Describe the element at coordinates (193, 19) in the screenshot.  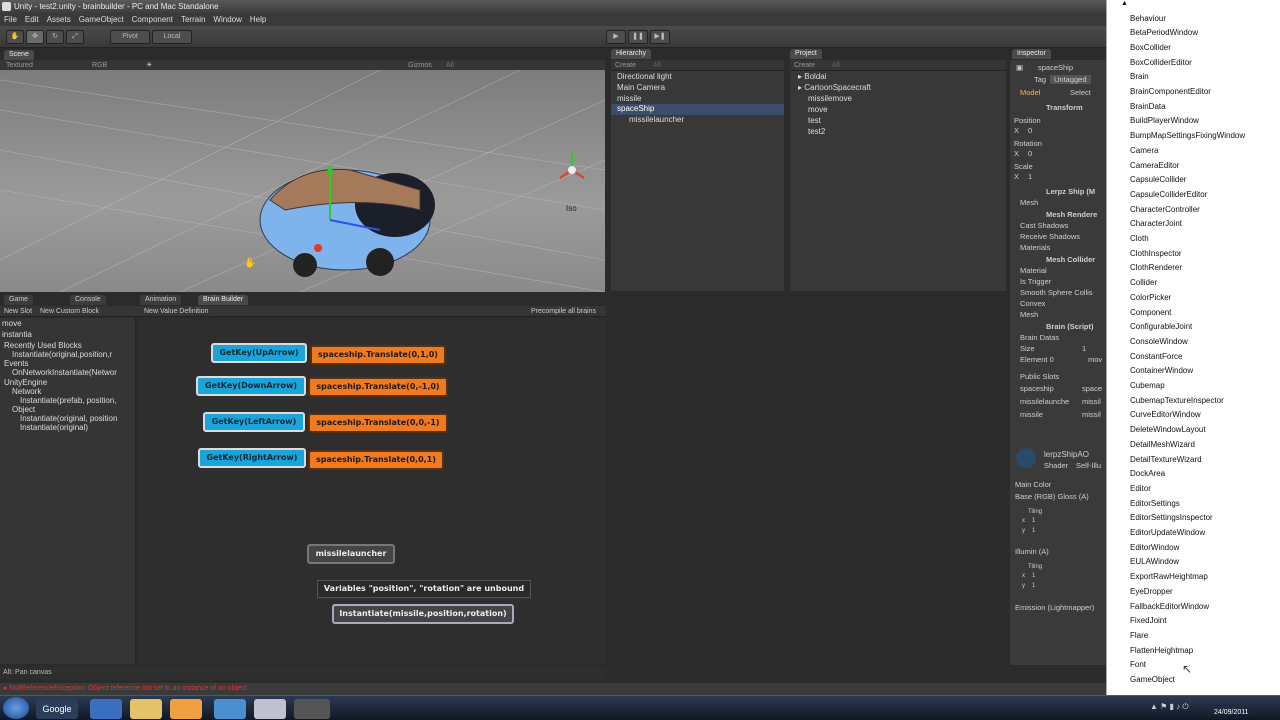
I see `menu-terrain: Terrain` at that location.